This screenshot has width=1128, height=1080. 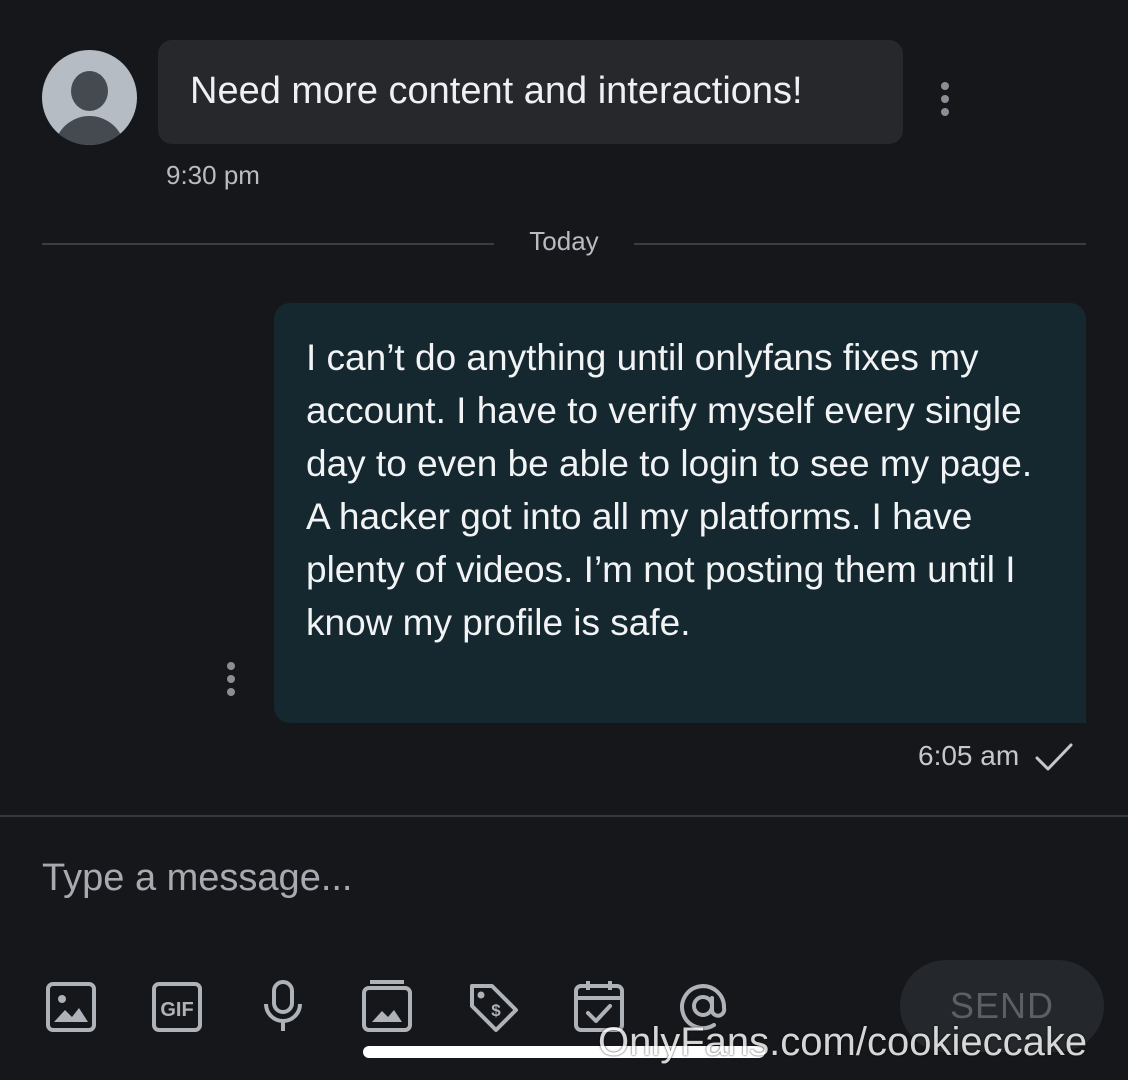 What do you see at coordinates (213, 175) in the screenshot?
I see `incoming-message-time: 9:30 pm` at bounding box center [213, 175].